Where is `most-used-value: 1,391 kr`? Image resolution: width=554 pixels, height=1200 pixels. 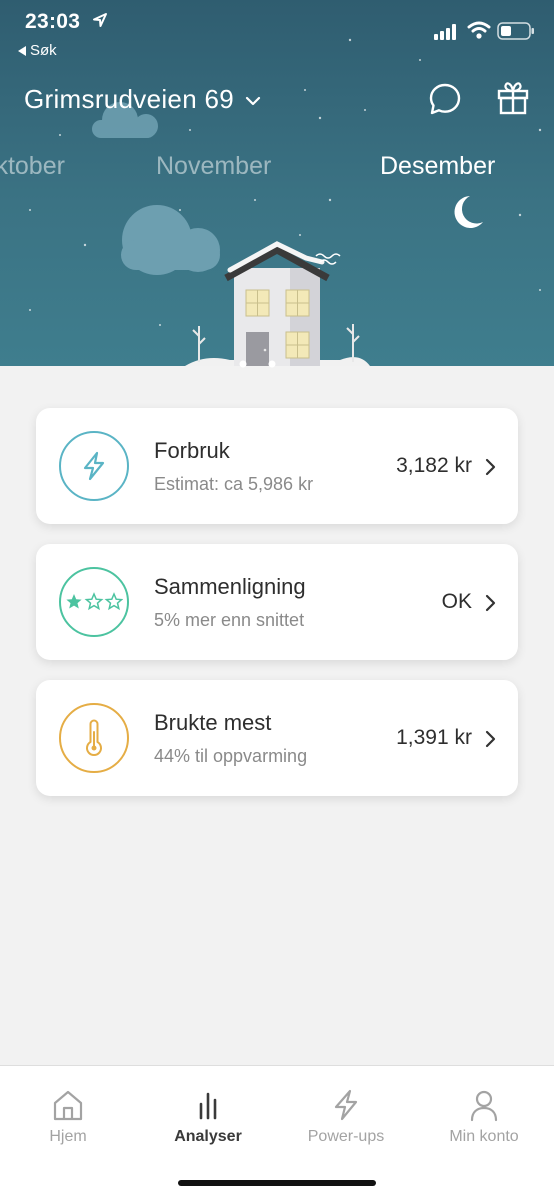 most-used-value: 1,391 kr is located at coordinates (434, 737).